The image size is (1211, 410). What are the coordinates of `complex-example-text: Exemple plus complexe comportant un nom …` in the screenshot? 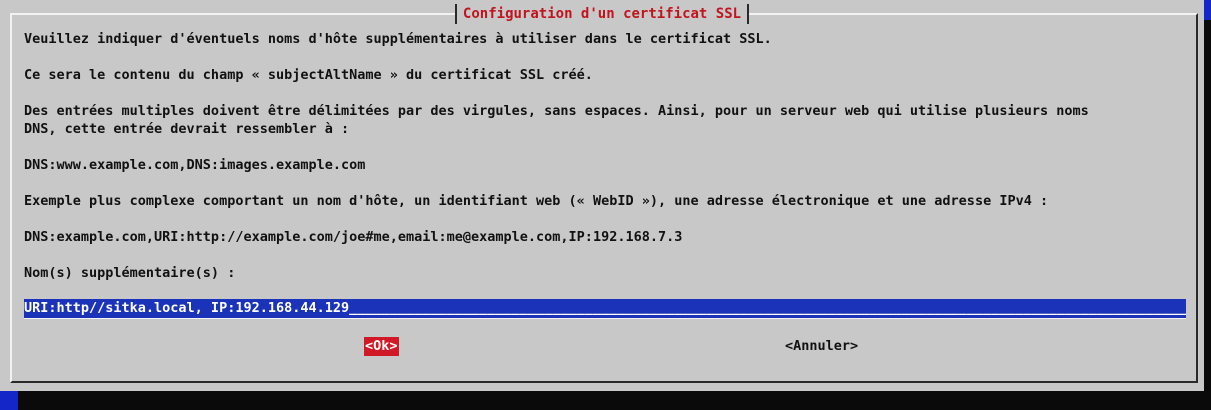 It's located at (536, 201).